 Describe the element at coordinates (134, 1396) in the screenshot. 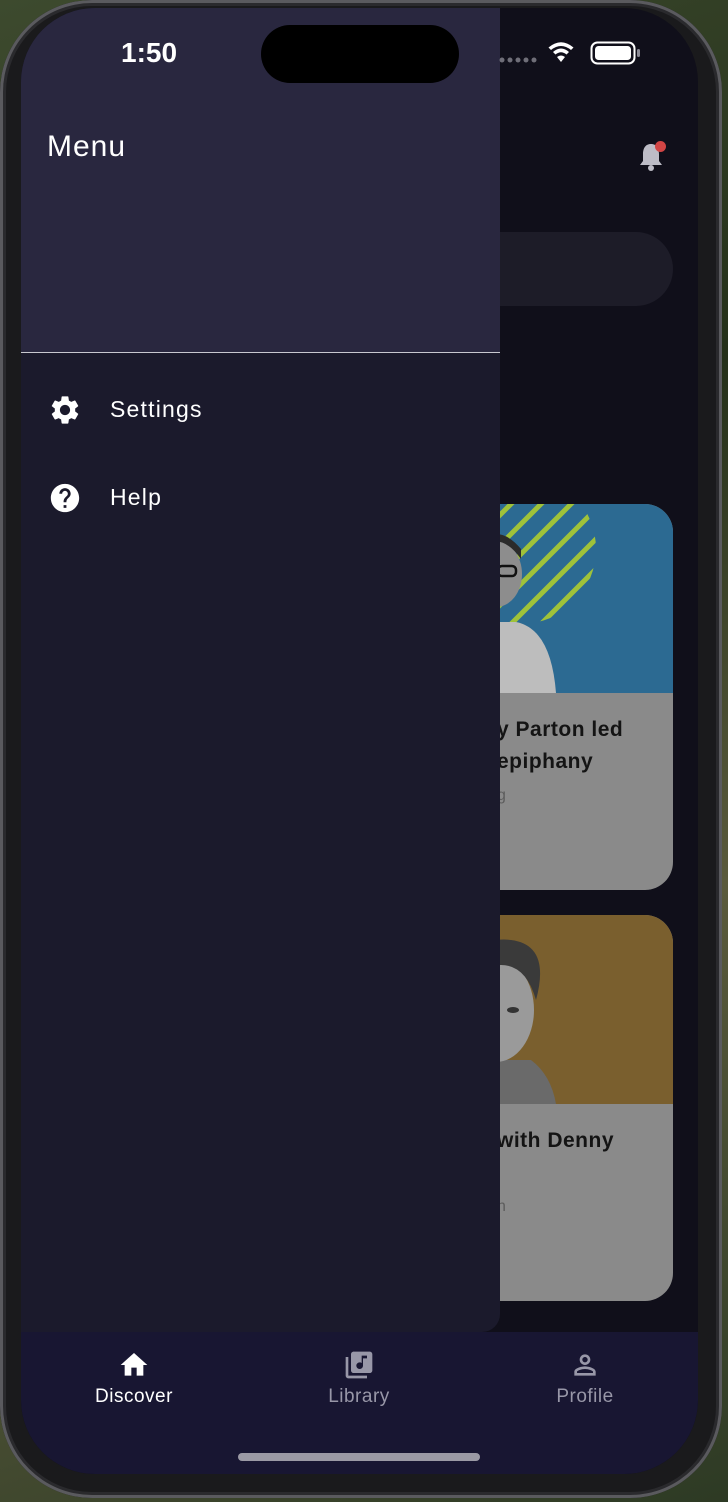

I see `nav-tab-label: Discover` at that location.